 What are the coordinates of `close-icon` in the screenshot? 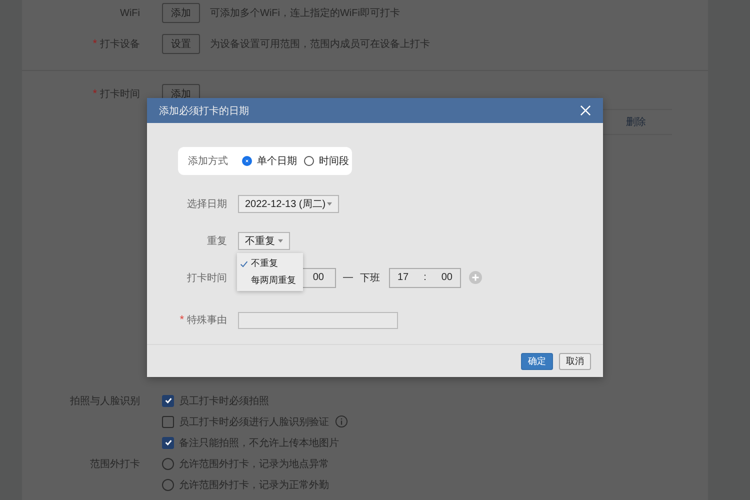 It's located at (585, 110).